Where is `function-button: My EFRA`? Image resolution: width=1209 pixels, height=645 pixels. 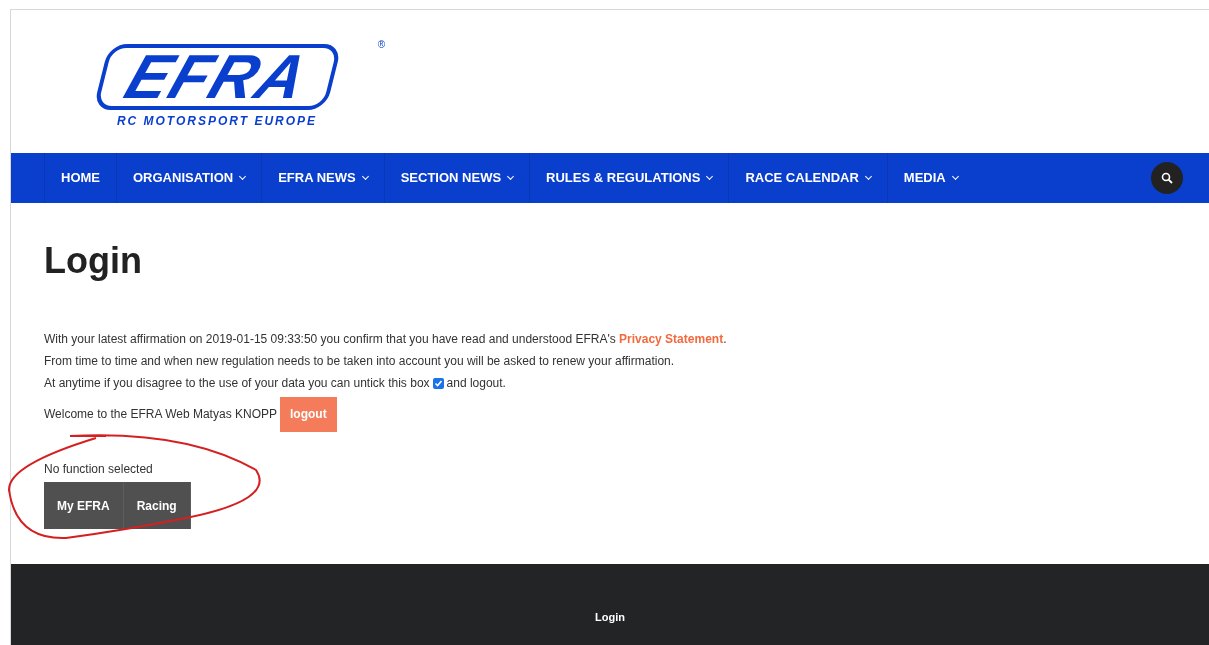 function-button: My EFRA is located at coordinates (84, 505).